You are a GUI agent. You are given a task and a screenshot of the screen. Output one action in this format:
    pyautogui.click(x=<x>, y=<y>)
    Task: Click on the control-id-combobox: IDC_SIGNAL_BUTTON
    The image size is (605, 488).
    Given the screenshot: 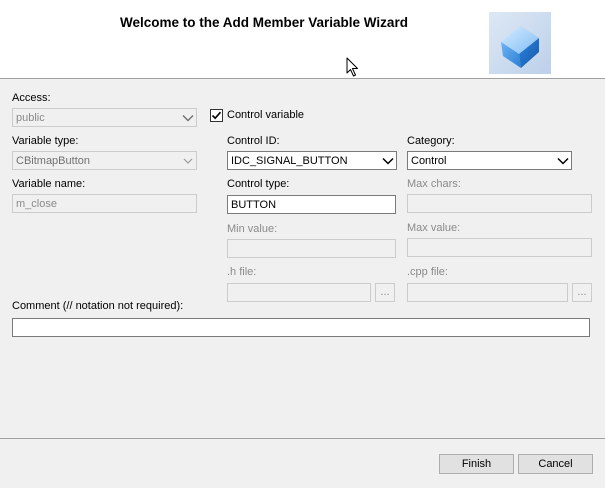 What is the action you would take?
    pyautogui.click(x=312, y=160)
    